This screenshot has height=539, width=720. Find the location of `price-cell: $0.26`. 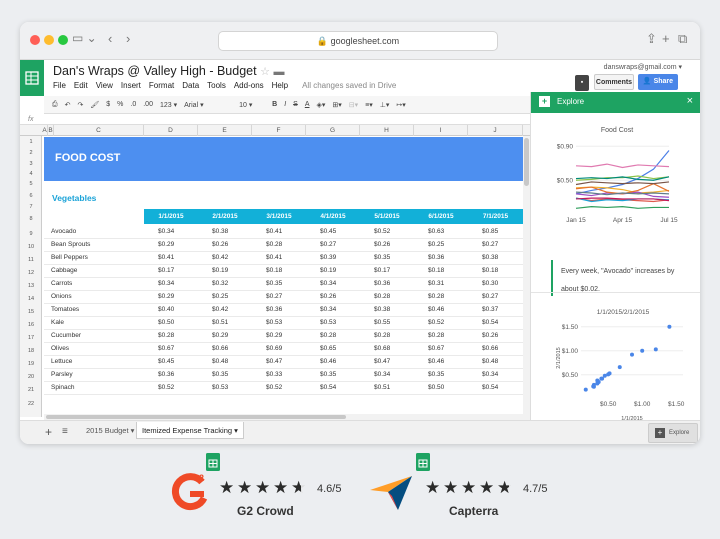

price-cell: $0.26 is located at coordinates (328, 296).